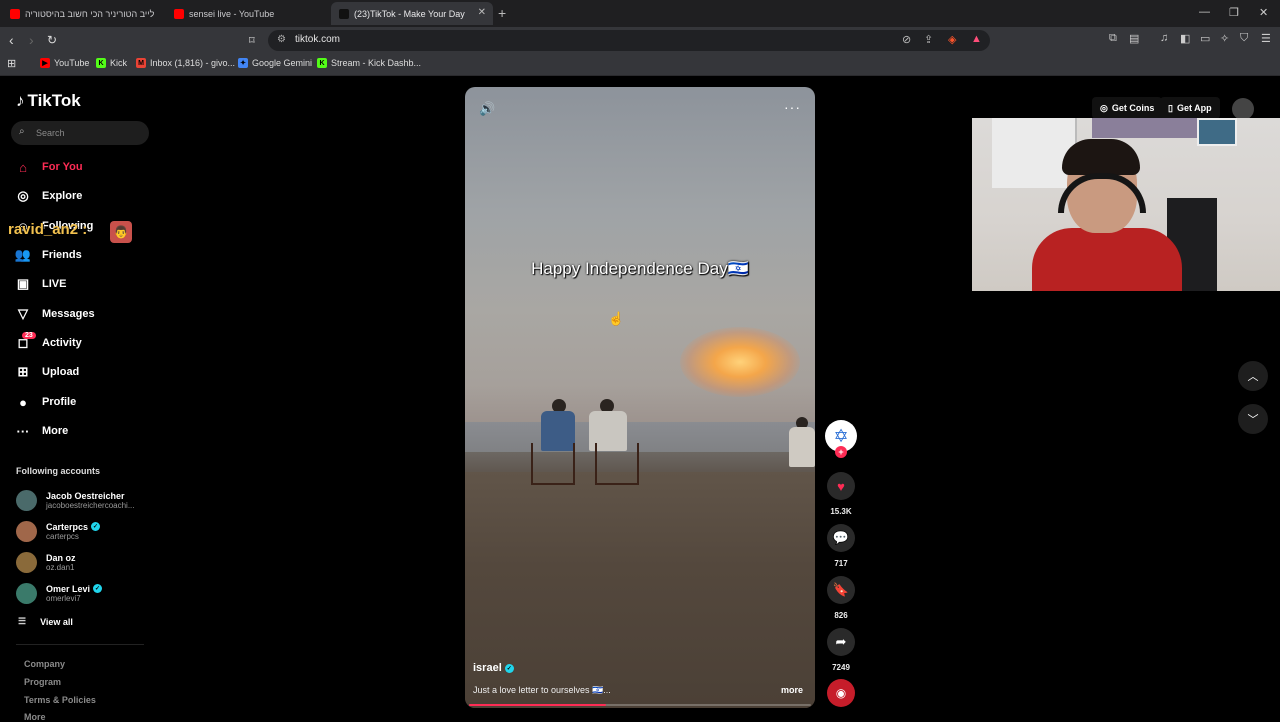 The width and height of the screenshot is (1280, 722). Describe the element at coordinates (232, 13) in the screenshot. I see `tab-title: sensei live - YouTube` at that location.